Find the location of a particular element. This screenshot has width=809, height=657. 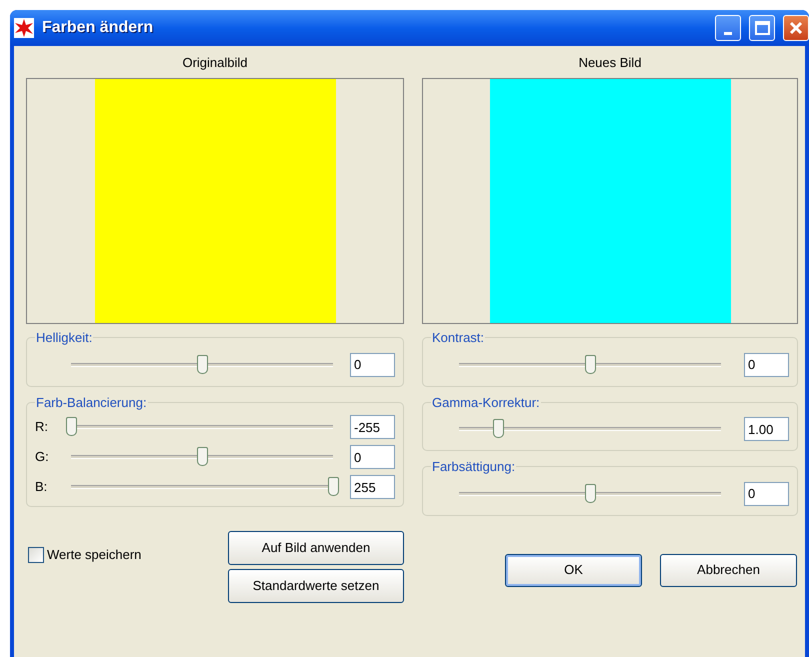

channel-label: R: is located at coordinates (42, 427).